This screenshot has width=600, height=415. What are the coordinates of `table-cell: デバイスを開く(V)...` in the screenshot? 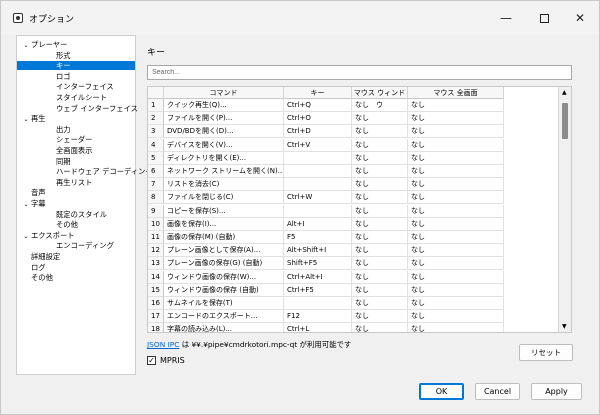 It's located at (224, 145).